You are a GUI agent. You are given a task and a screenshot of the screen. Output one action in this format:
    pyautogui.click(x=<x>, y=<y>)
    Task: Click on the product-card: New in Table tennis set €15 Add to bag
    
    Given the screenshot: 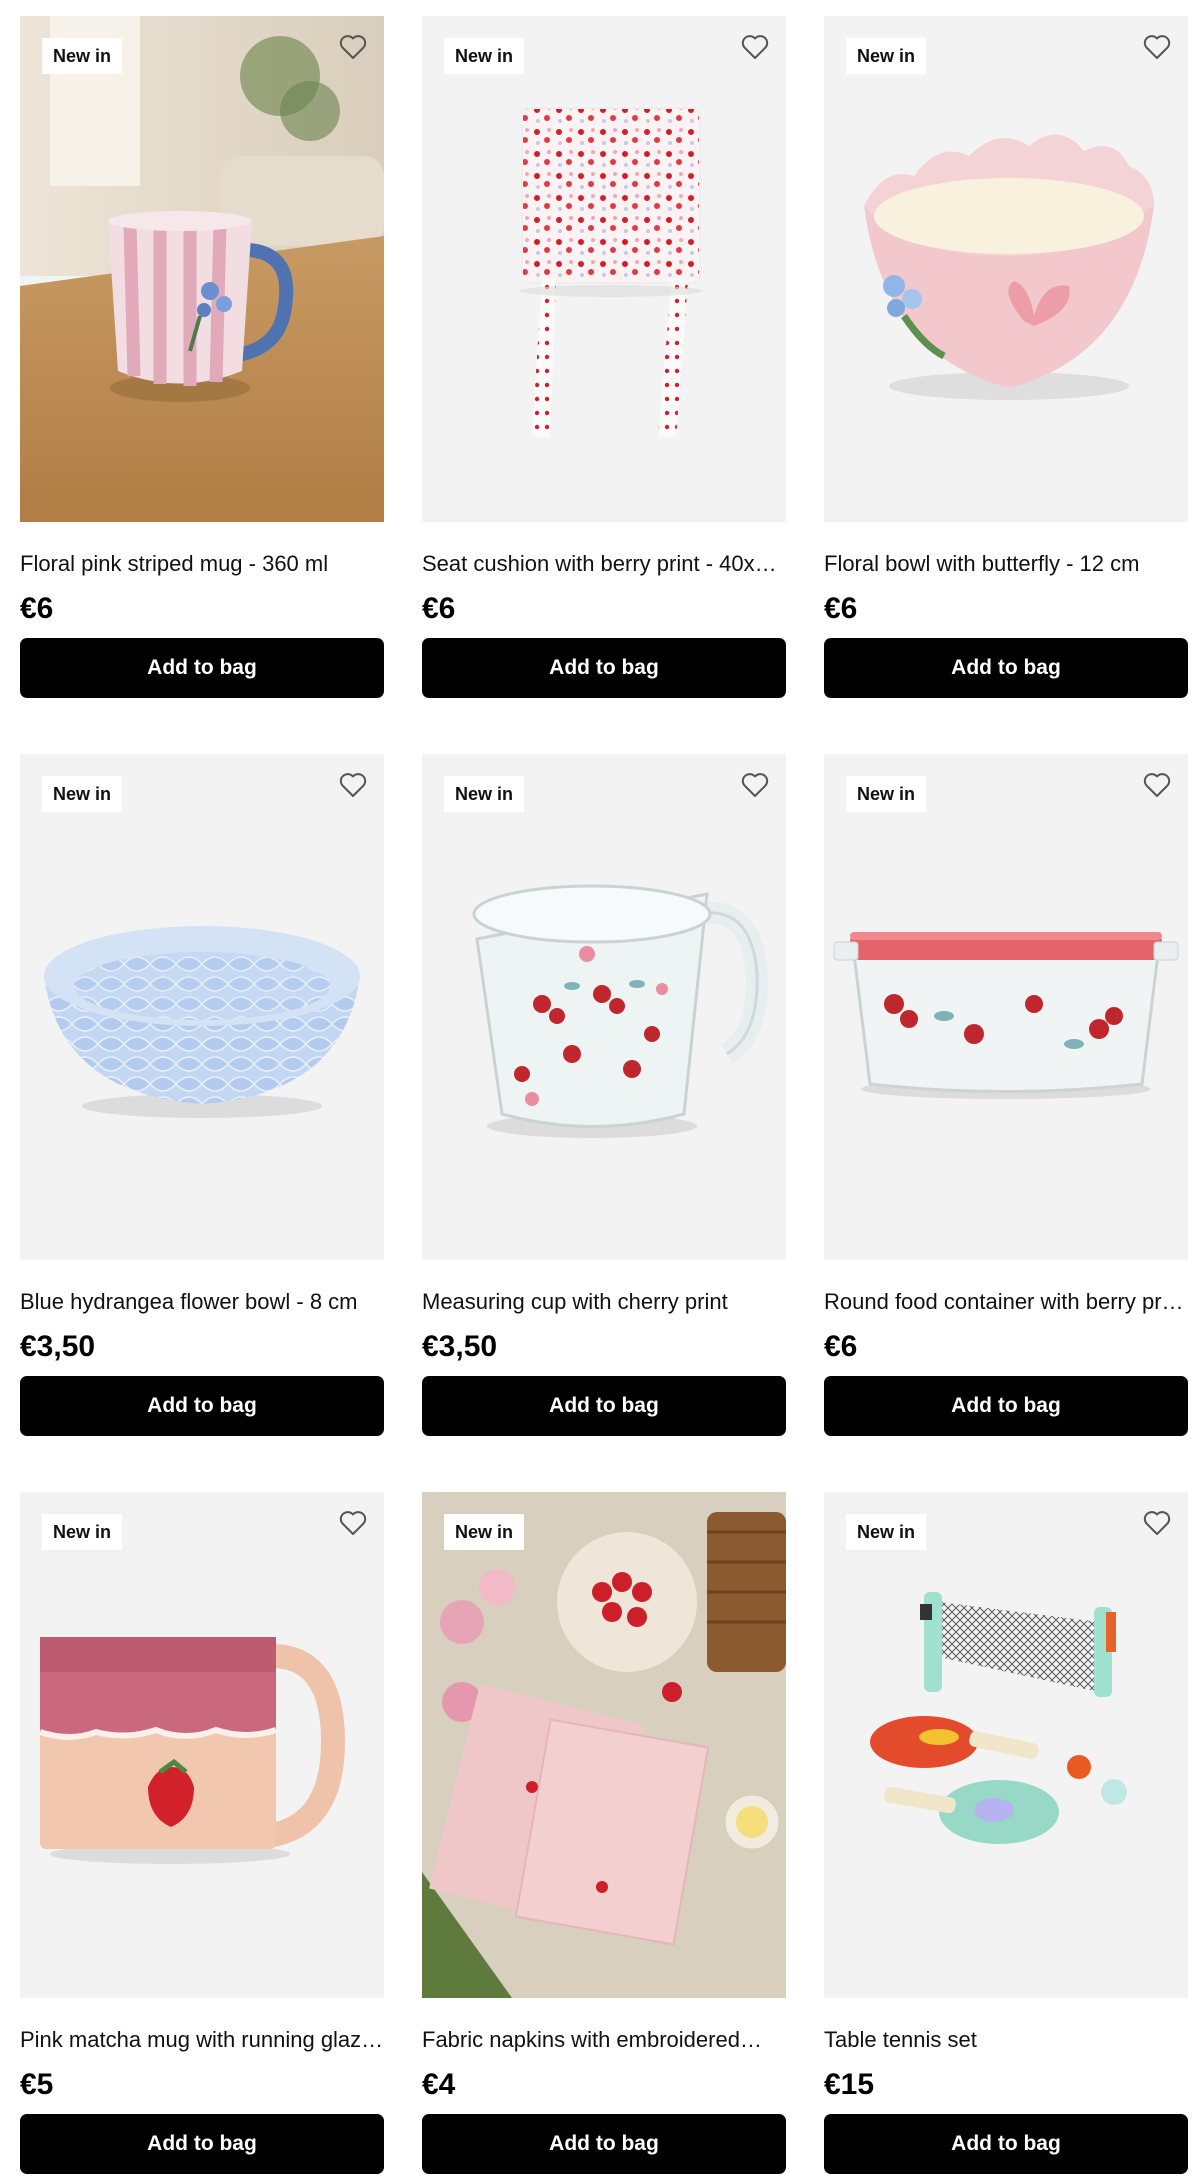 What is the action you would take?
    pyautogui.click(x=1006, y=1835)
    